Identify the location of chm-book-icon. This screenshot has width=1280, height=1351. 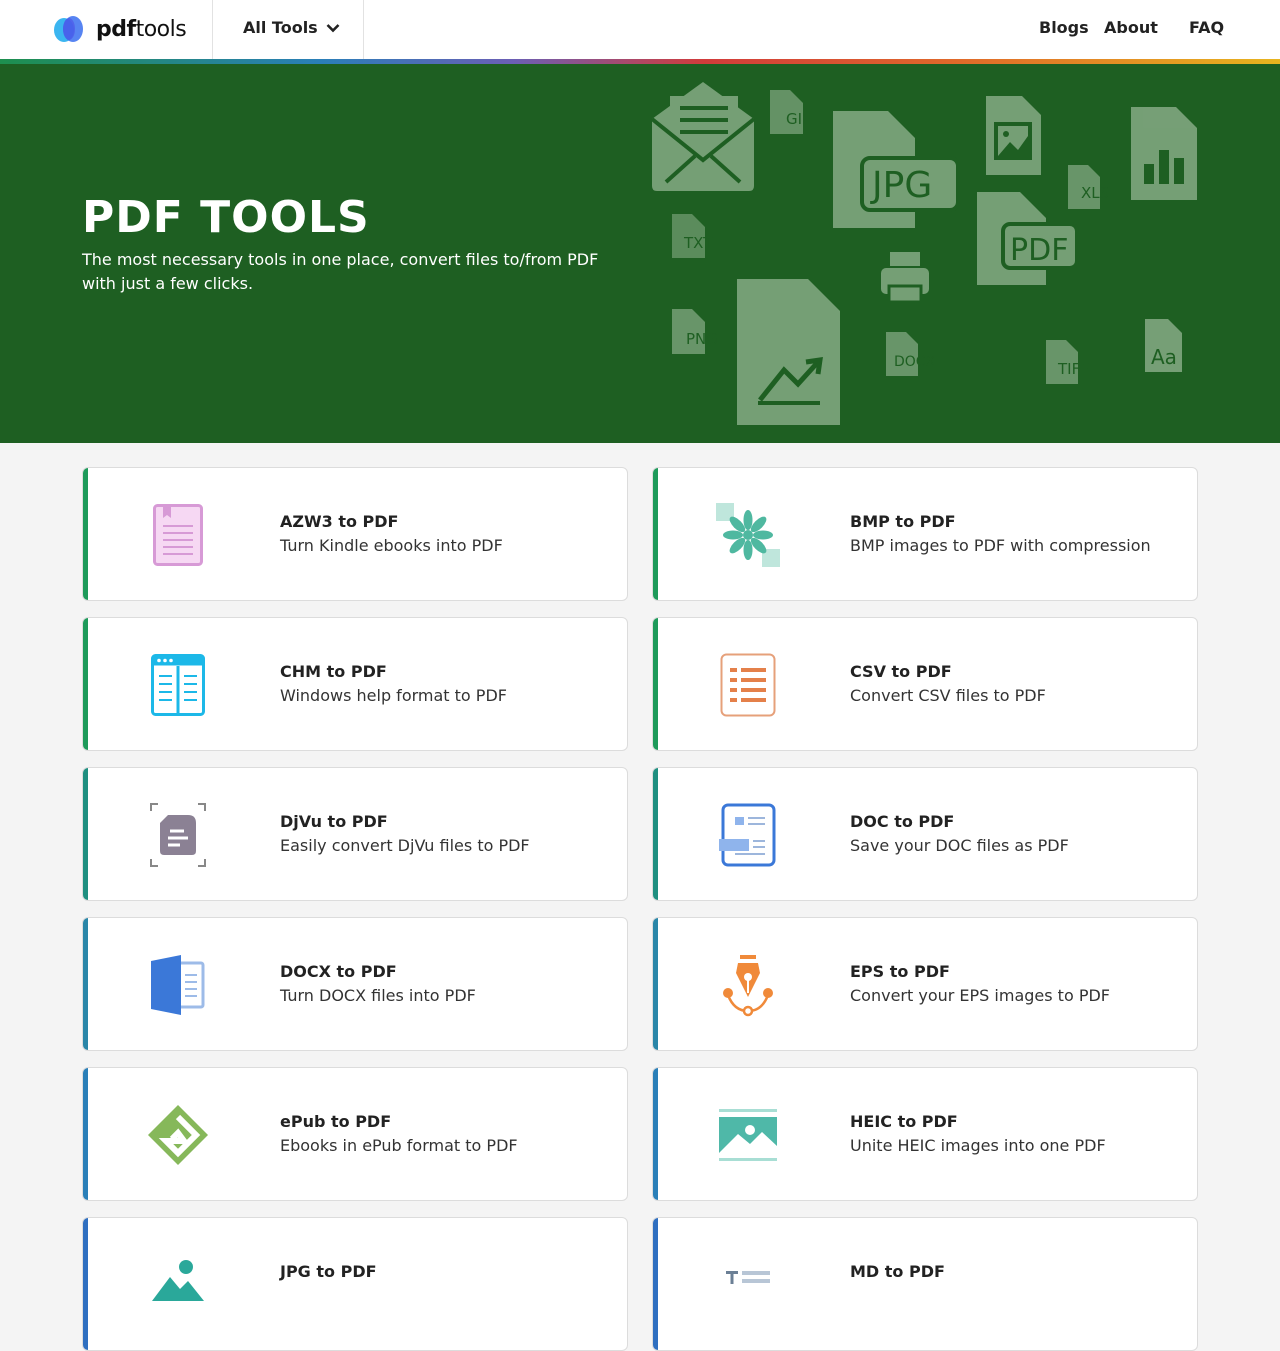
(178, 685).